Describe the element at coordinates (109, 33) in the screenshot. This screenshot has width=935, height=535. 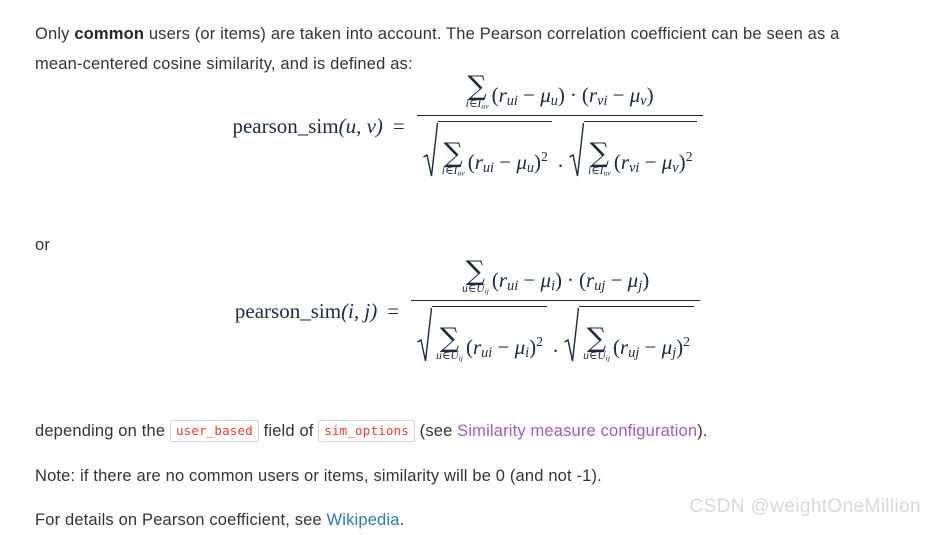
I see `intro-emphasis-common: common` at that location.